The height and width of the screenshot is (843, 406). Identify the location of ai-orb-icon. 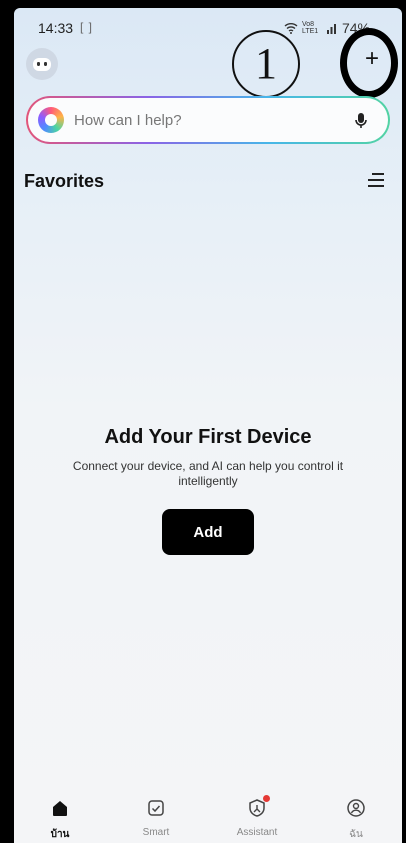
(51, 120).